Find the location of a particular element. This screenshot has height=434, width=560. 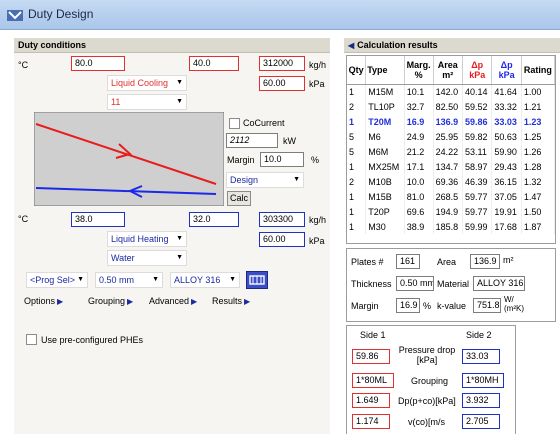

side1-dp-pco: 1.649 is located at coordinates (371, 400).